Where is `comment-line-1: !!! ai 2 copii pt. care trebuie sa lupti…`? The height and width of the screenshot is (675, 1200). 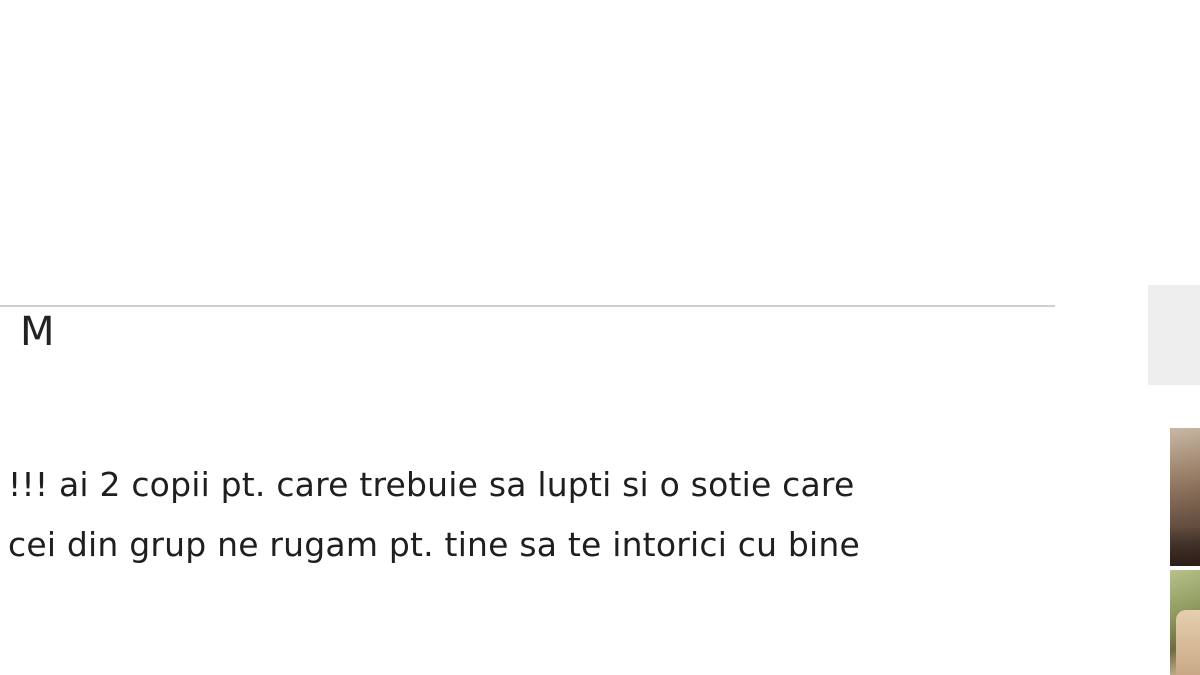
comment-line-1: !!! ai 2 copii pt. care trebuie sa lupti… is located at coordinates (431, 484).